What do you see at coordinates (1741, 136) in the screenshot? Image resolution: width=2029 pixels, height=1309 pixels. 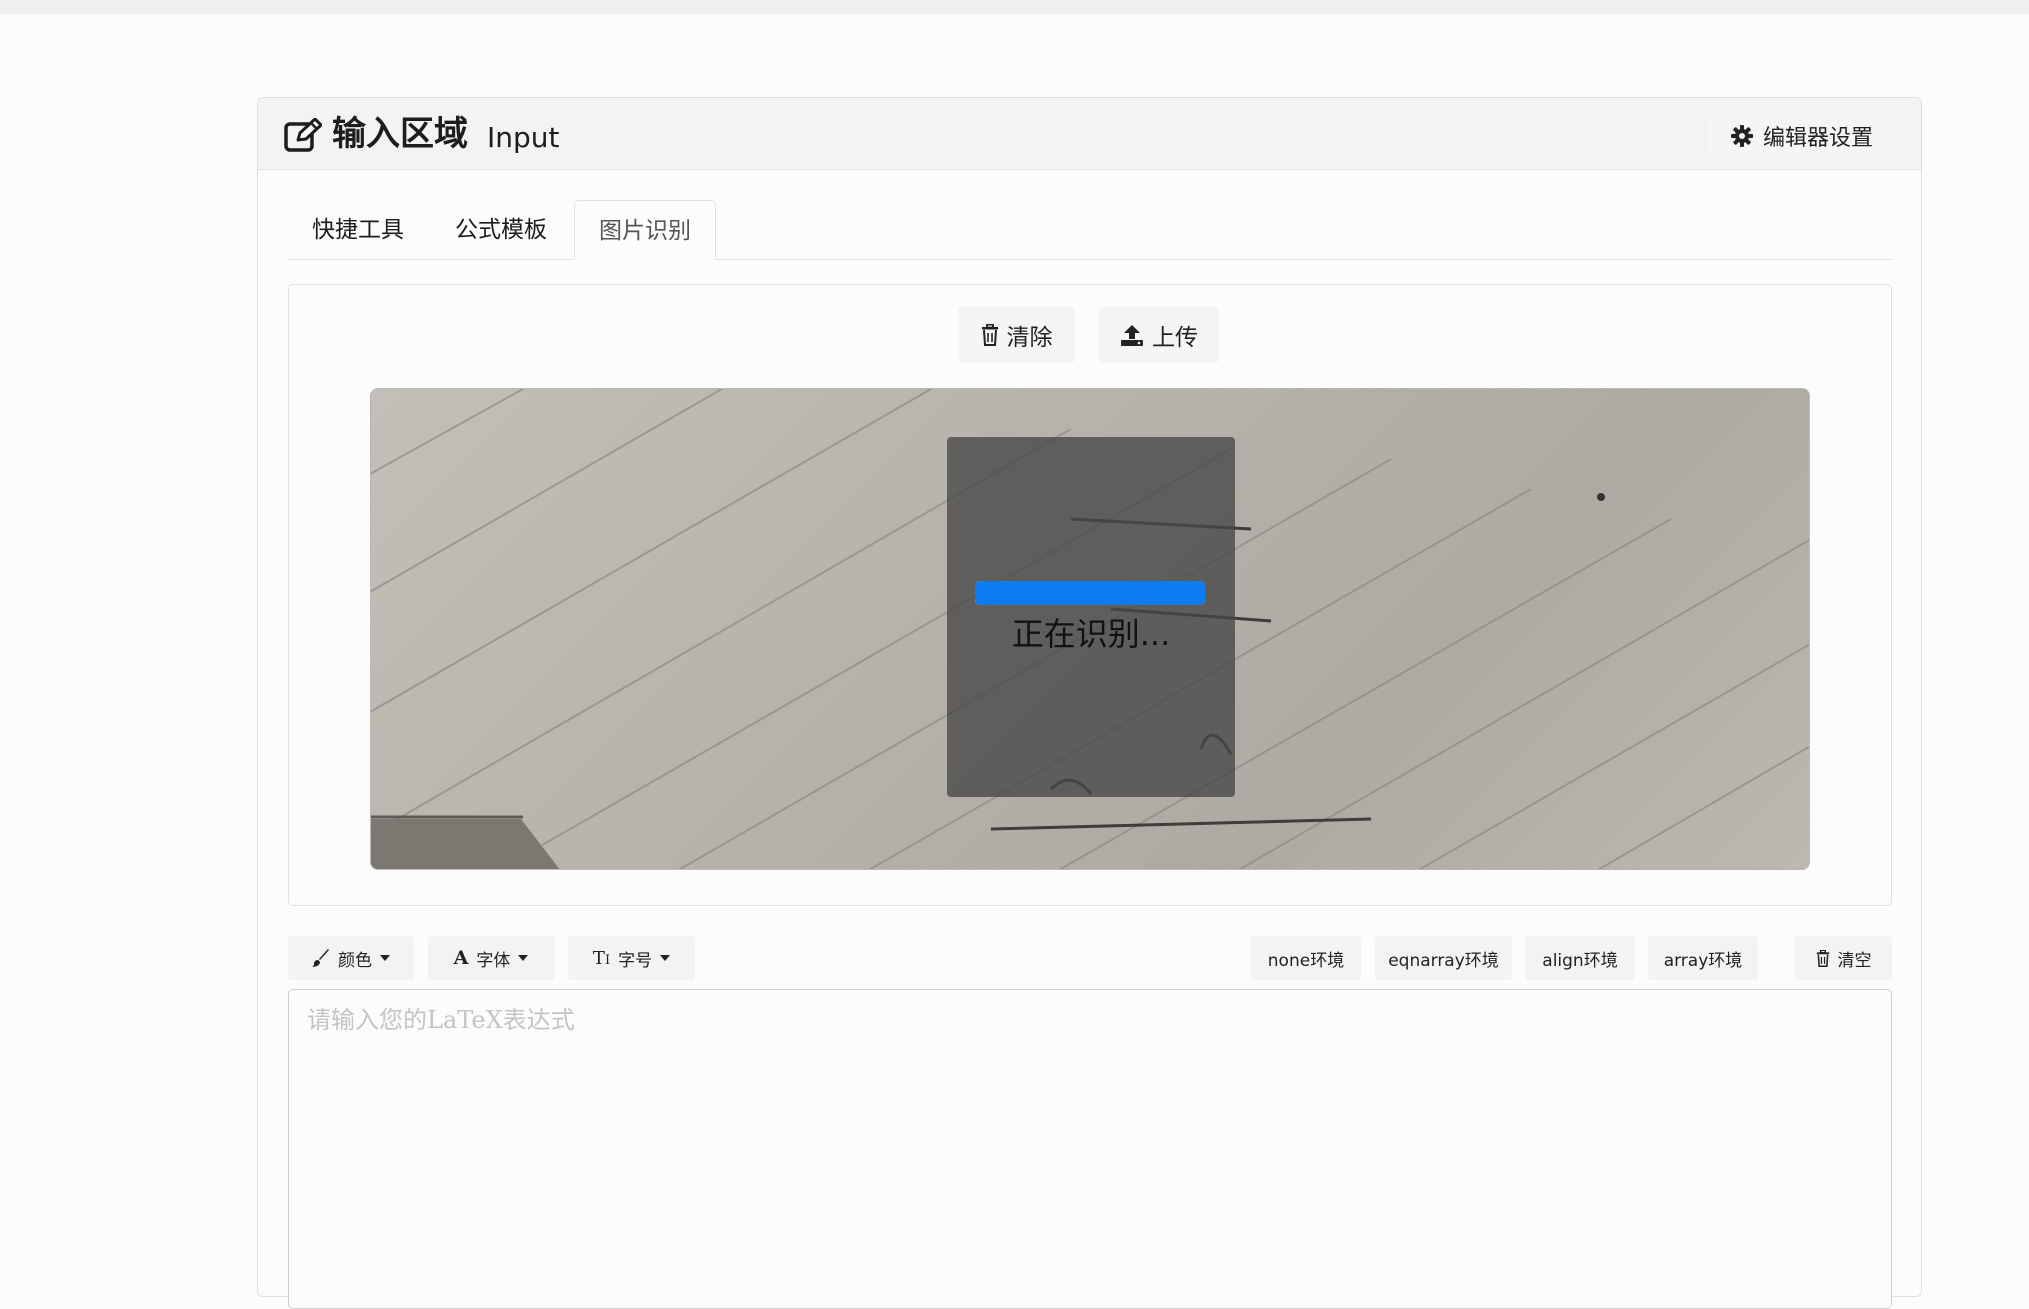 I see `gear-icon` at bounding box center [1741, 136].